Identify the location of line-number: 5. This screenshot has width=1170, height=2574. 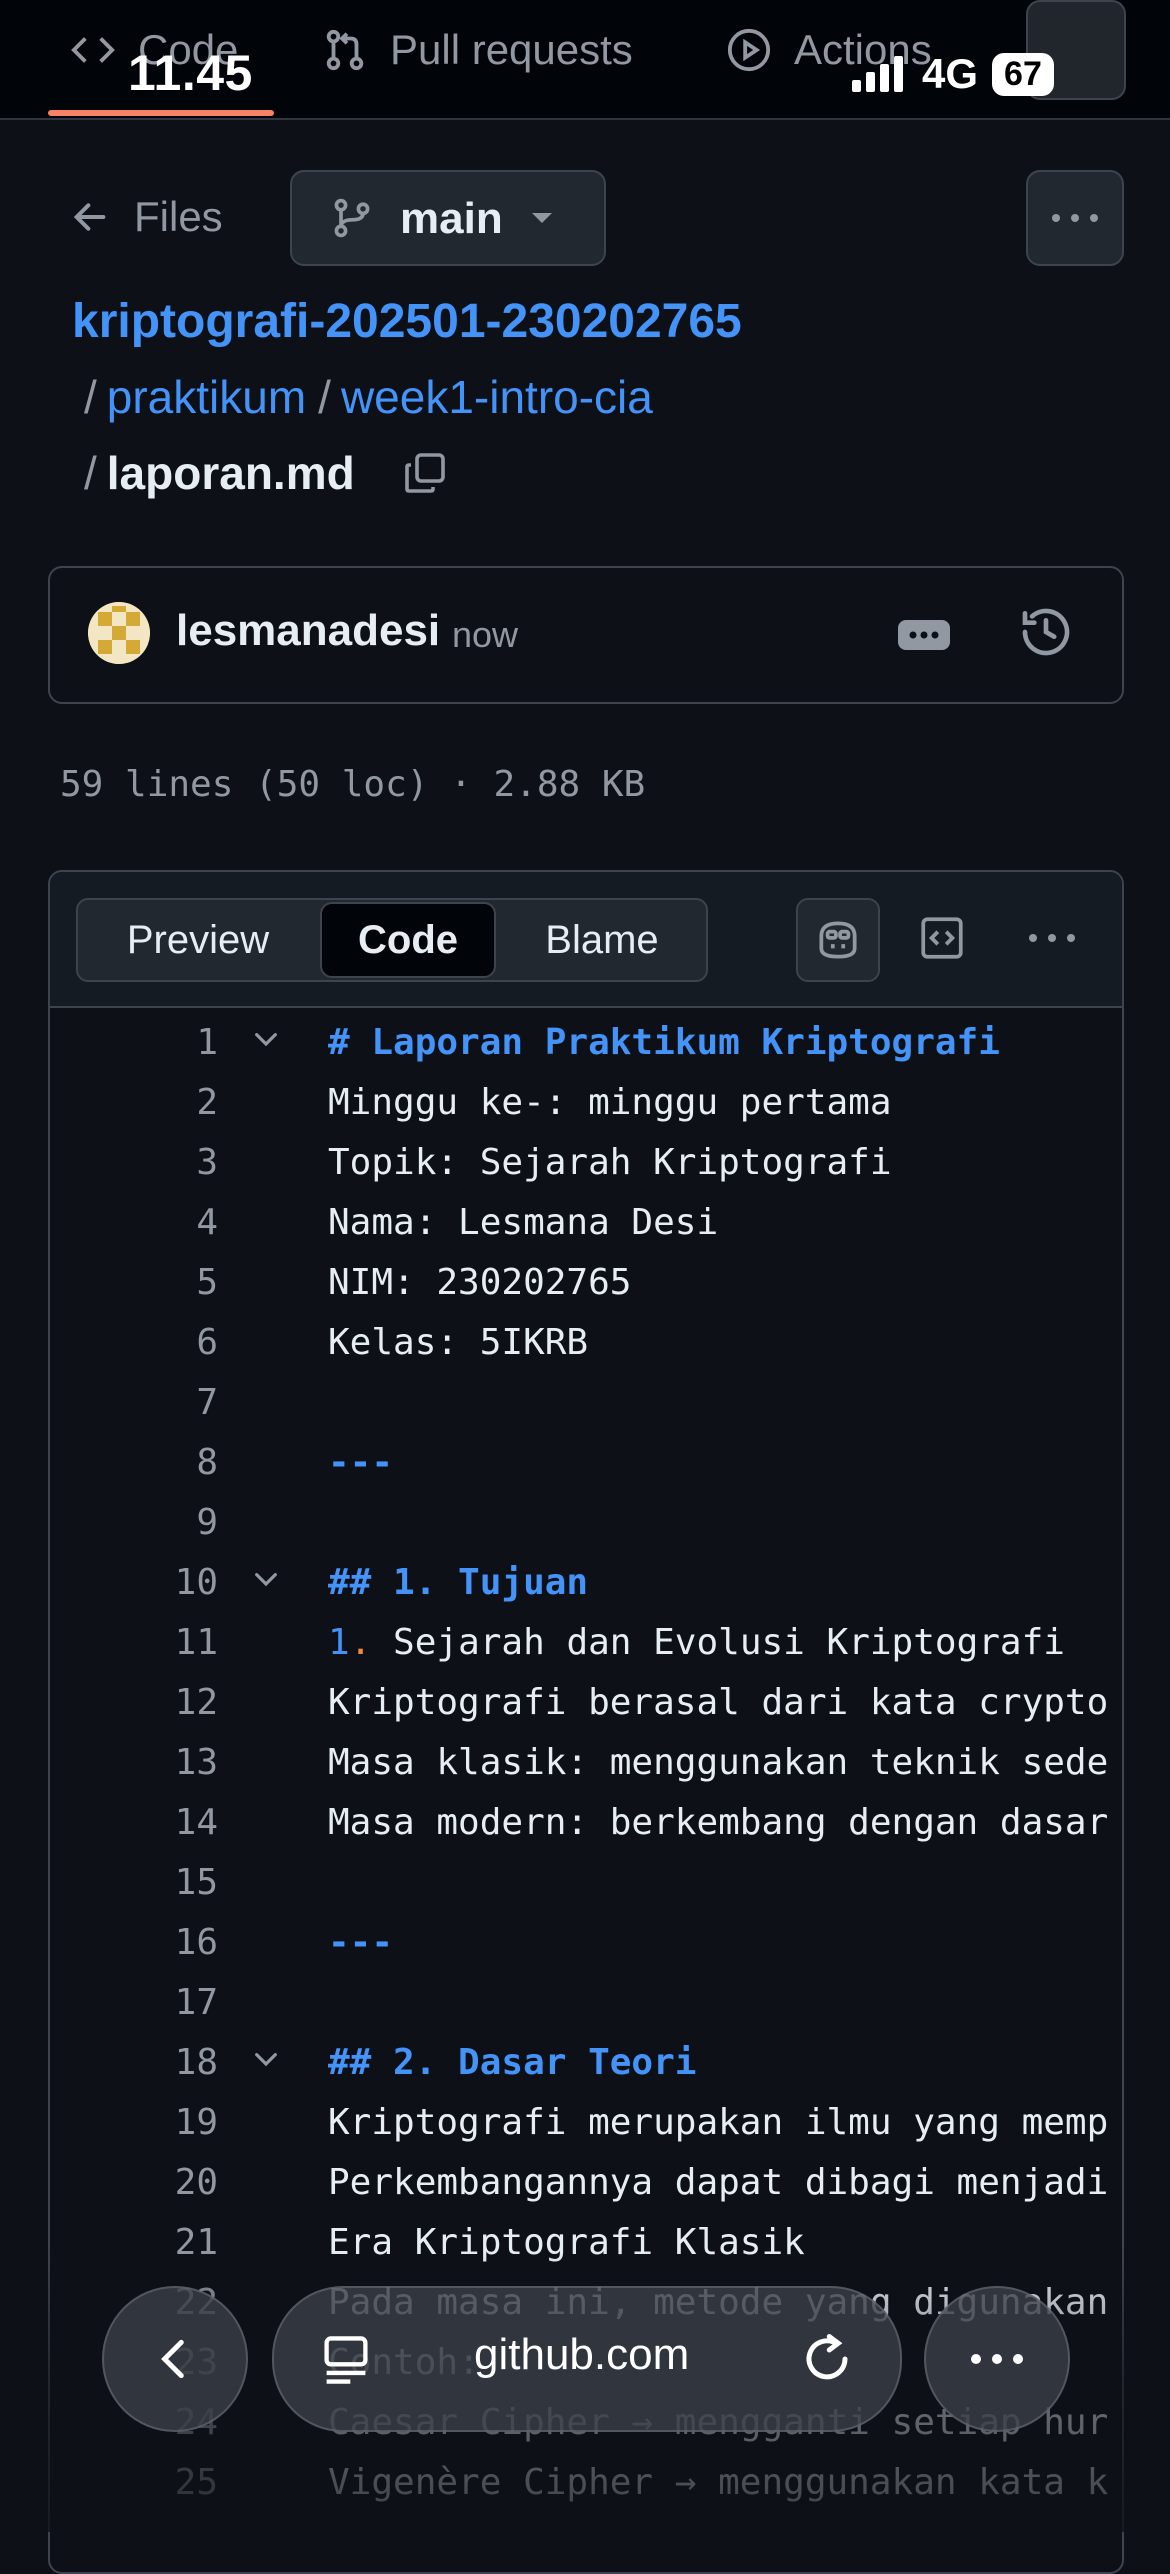
(134, 1282).